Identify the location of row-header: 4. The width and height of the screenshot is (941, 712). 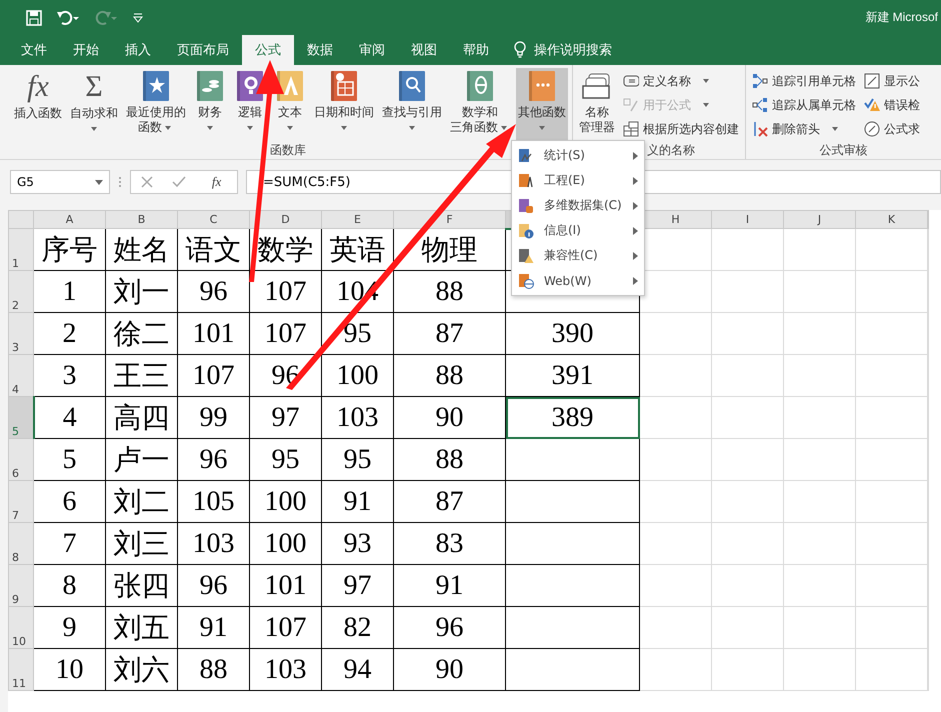
(21, 375).